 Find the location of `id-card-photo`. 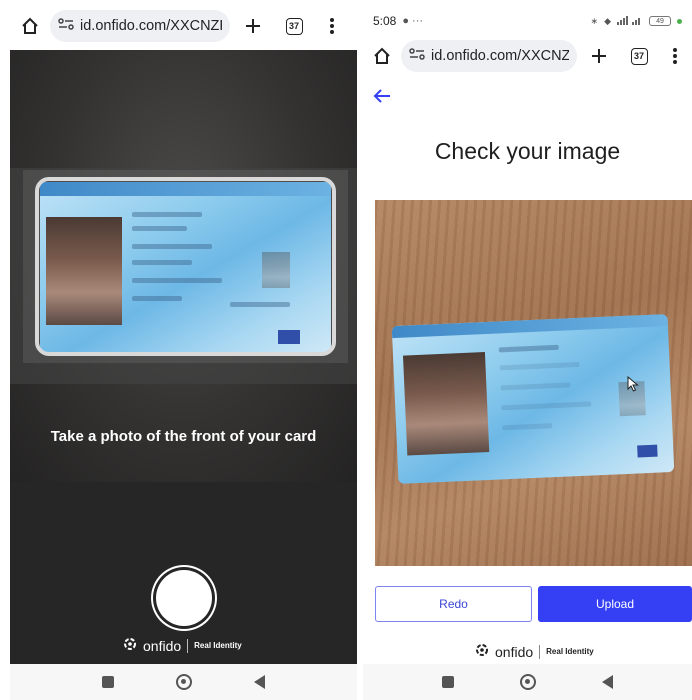

id-card-photo is located at coordinates (533, 399).